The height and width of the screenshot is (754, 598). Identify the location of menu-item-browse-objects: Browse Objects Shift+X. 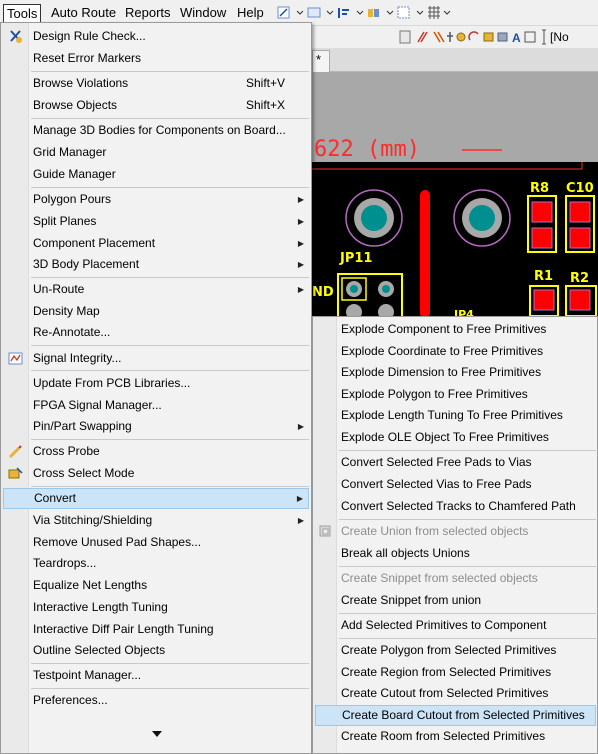
(156, 105).